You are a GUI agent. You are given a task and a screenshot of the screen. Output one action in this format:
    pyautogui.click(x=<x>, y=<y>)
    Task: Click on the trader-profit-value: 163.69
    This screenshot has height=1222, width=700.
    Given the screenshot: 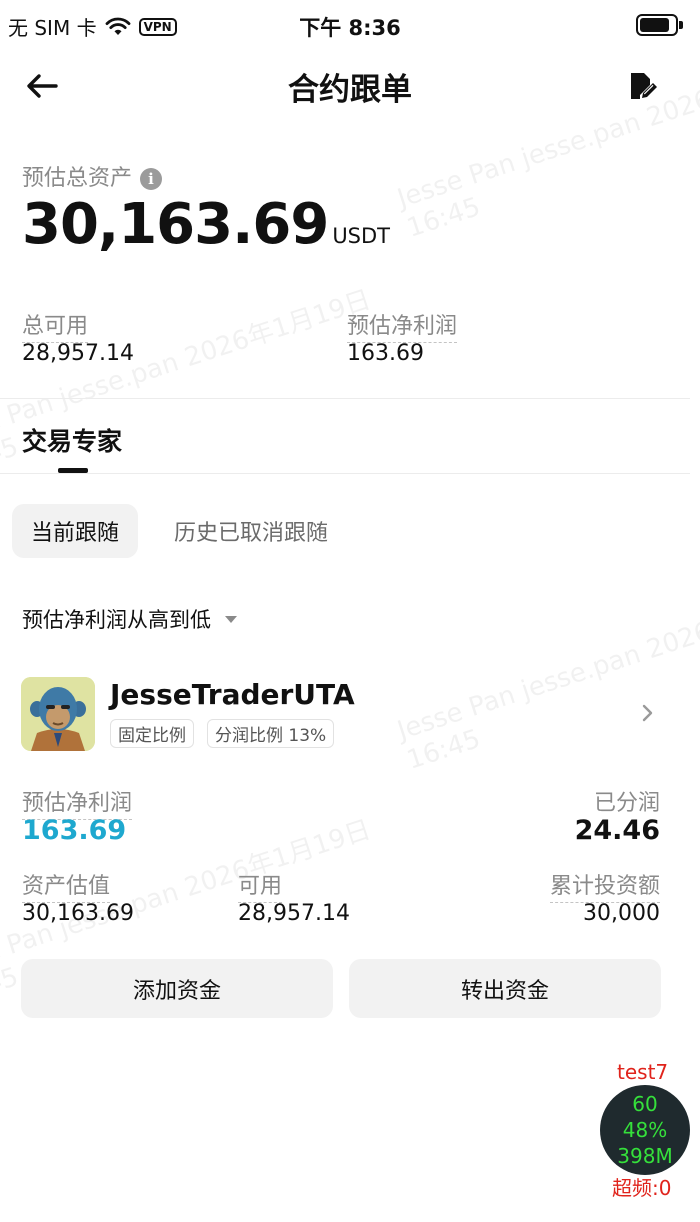 What is the action you would take?
    pyautogui.click(x=74, y=830)
    